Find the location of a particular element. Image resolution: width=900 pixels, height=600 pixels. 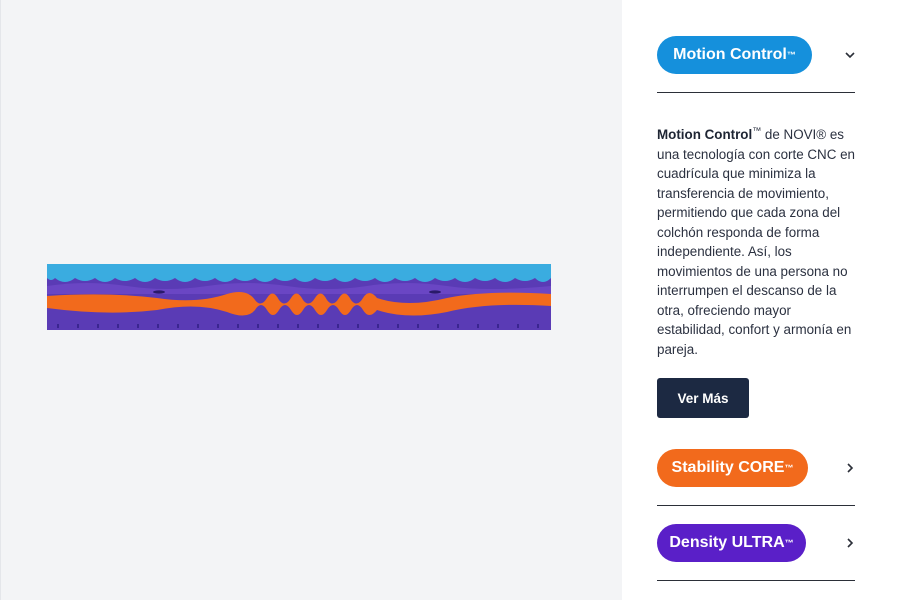

stability-core-toggle: Stability CORE ™ is located at coordinates (732, 468).